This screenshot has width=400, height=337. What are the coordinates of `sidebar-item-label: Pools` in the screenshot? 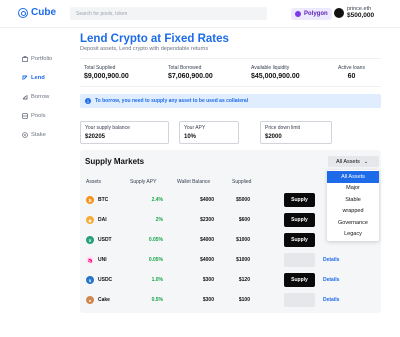 It's located at (38, 115).